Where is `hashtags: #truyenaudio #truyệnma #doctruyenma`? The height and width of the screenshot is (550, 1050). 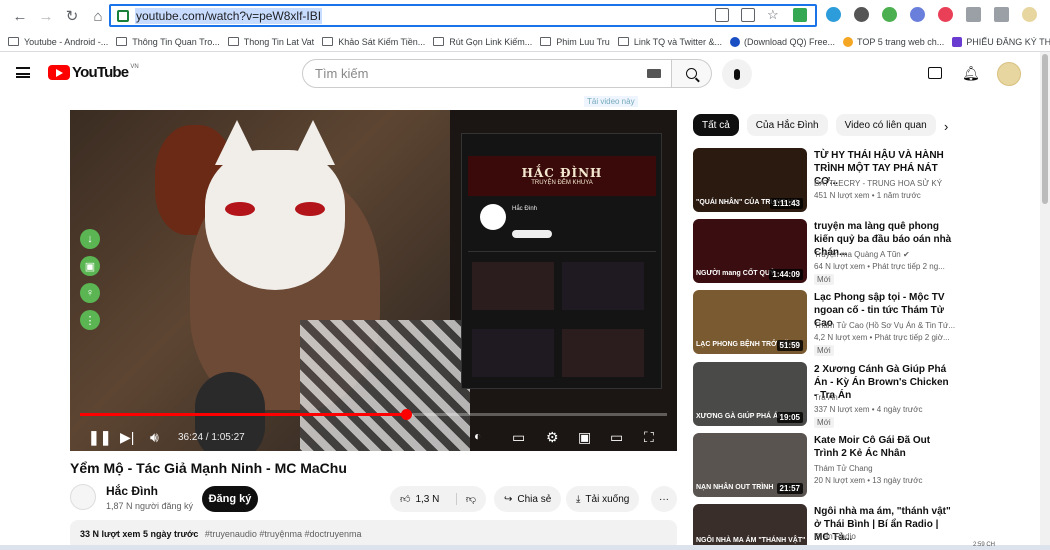 hashtags: #truyenaudio #truyệnma #doctruyenma is located at coordinates (283, 534).